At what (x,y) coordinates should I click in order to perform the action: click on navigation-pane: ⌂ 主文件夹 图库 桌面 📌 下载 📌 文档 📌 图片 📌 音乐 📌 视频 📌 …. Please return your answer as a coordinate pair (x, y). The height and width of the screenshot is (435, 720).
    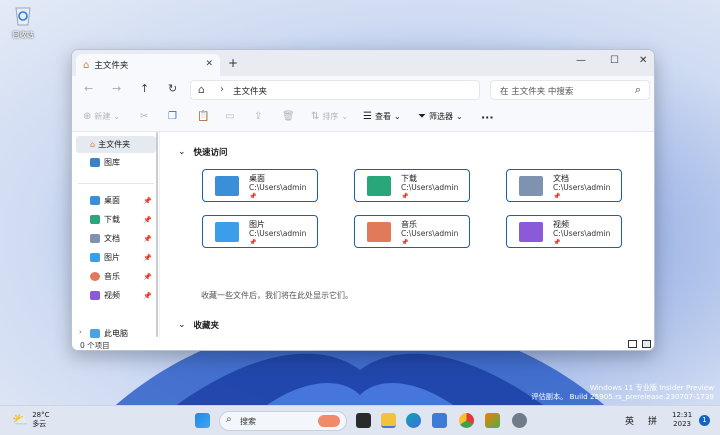
    Looking at the image, I should click on (116, 237).